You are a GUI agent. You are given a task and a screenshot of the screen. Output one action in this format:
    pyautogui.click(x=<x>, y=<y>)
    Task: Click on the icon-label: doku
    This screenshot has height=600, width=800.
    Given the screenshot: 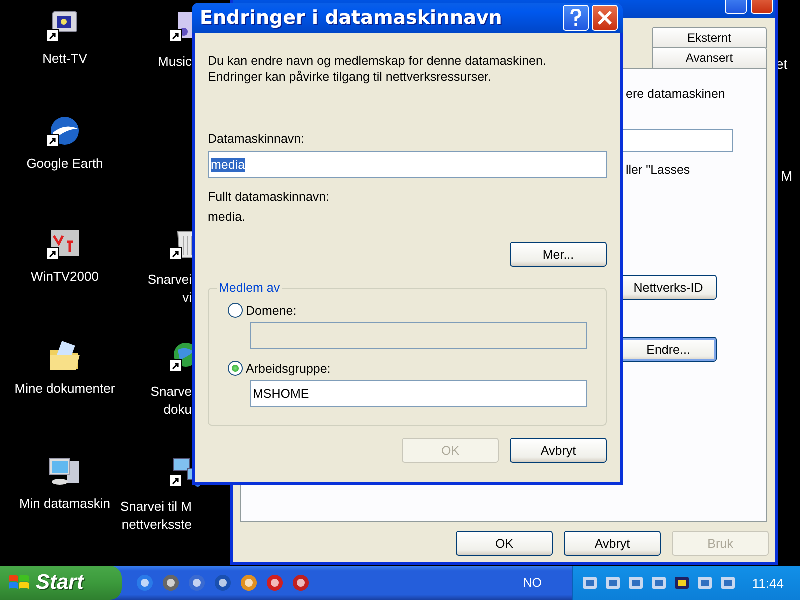 What is the action you would take?
    pyautogui.click(x=178, y=410)
    